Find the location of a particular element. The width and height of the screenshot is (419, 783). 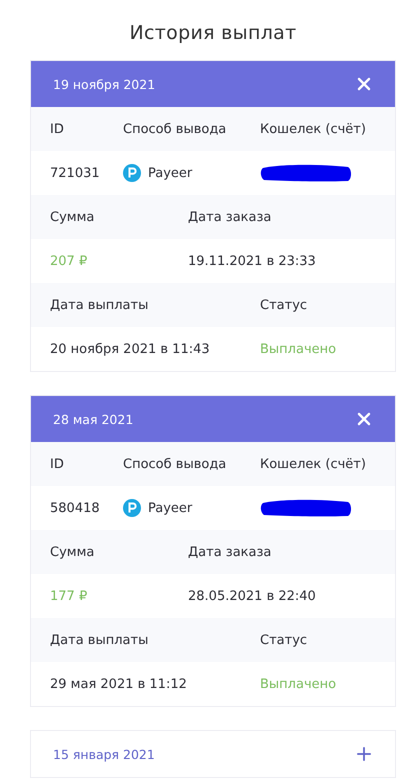

card-header: 19 ноября 2021 is located at coordinates (213, 84).